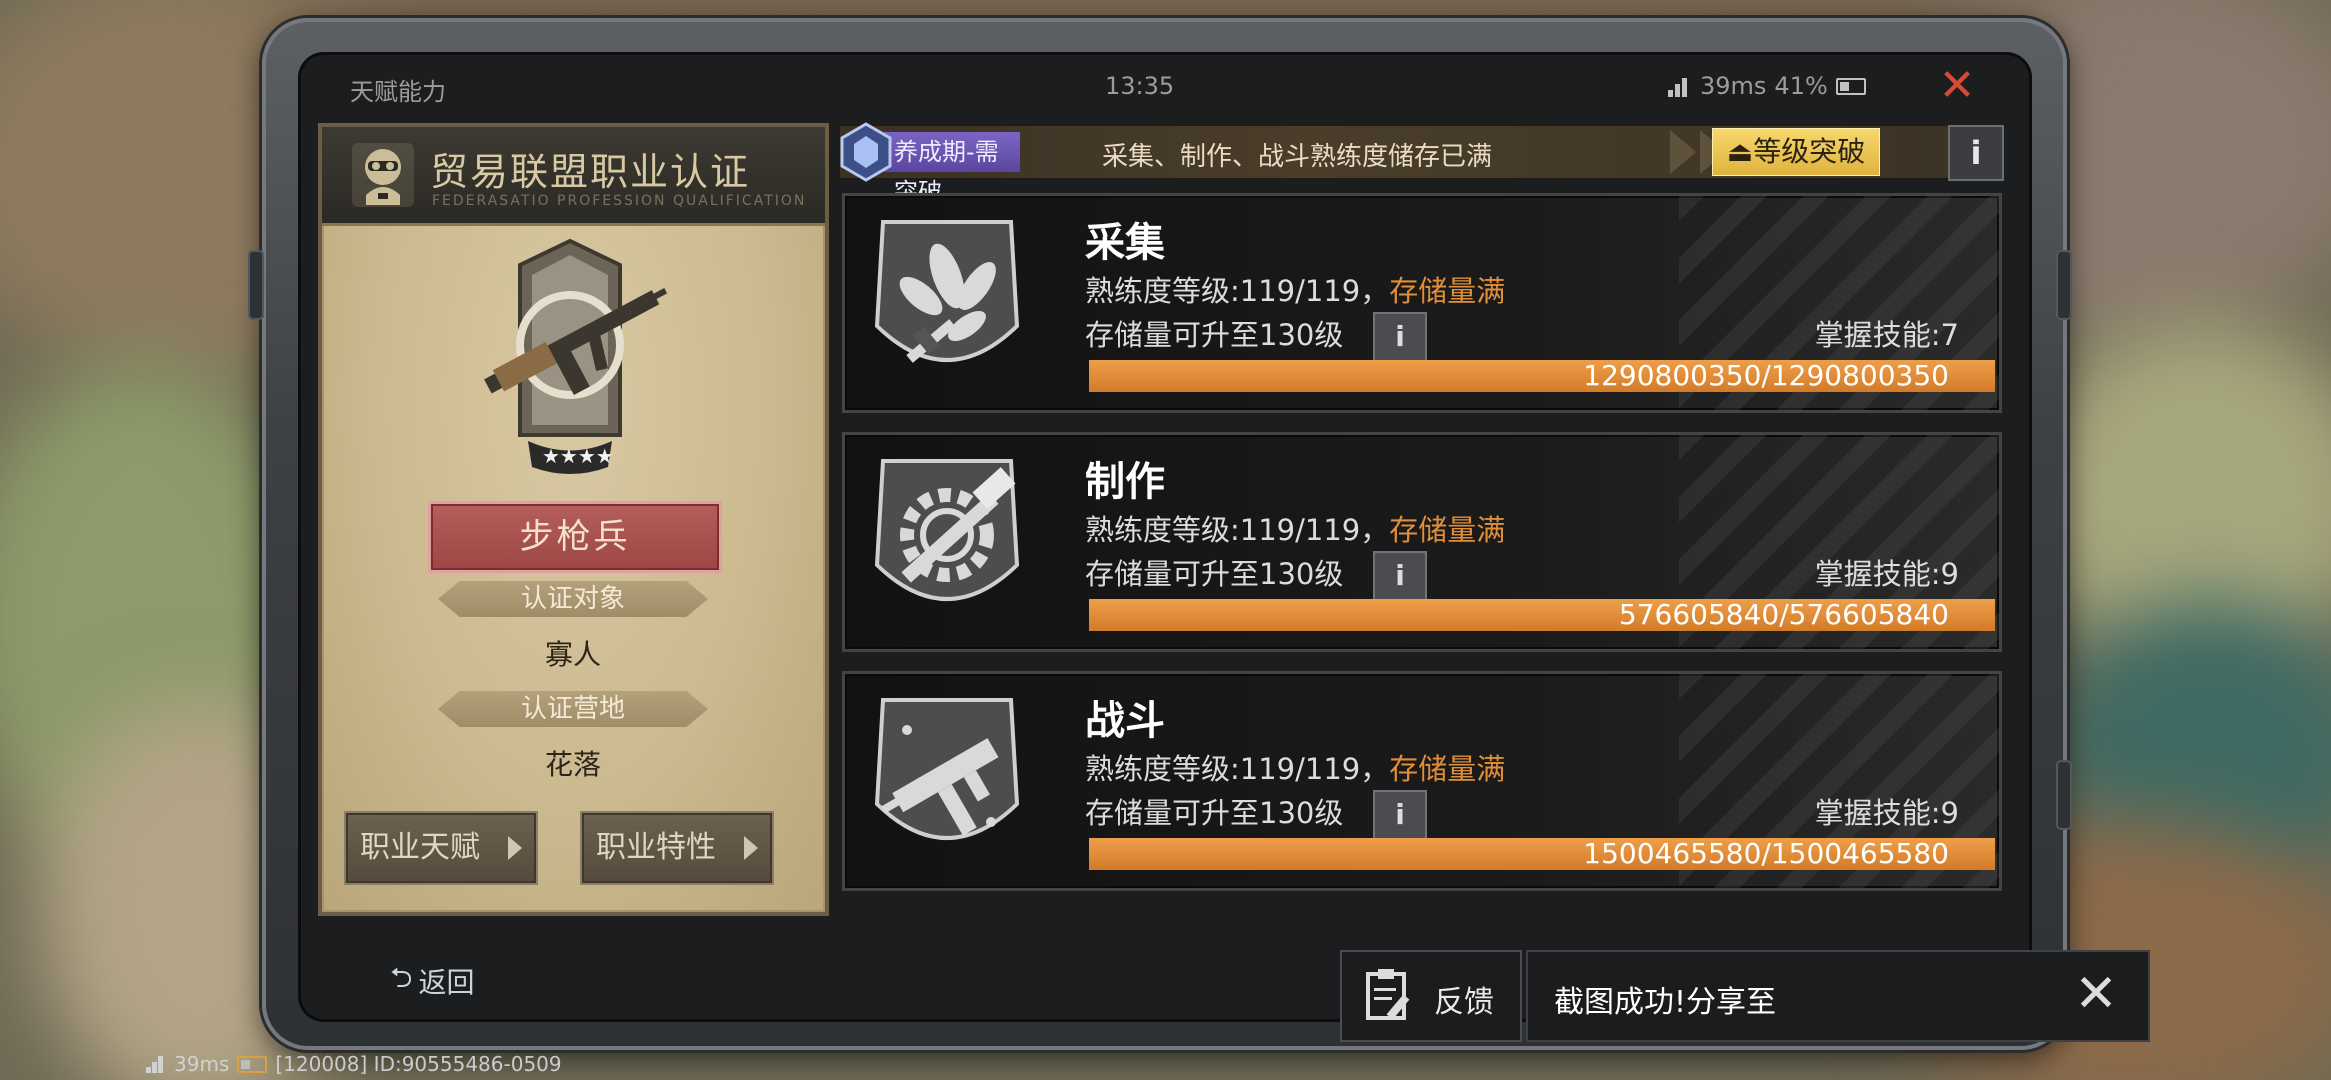  I want to click on class-name-button: 步枪兵, so click(575, 537).